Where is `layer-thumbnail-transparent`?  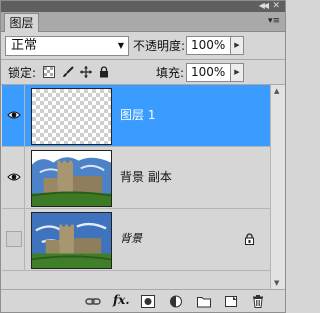
layer-thumbnail-transparent is located at coordinates (71, 116).